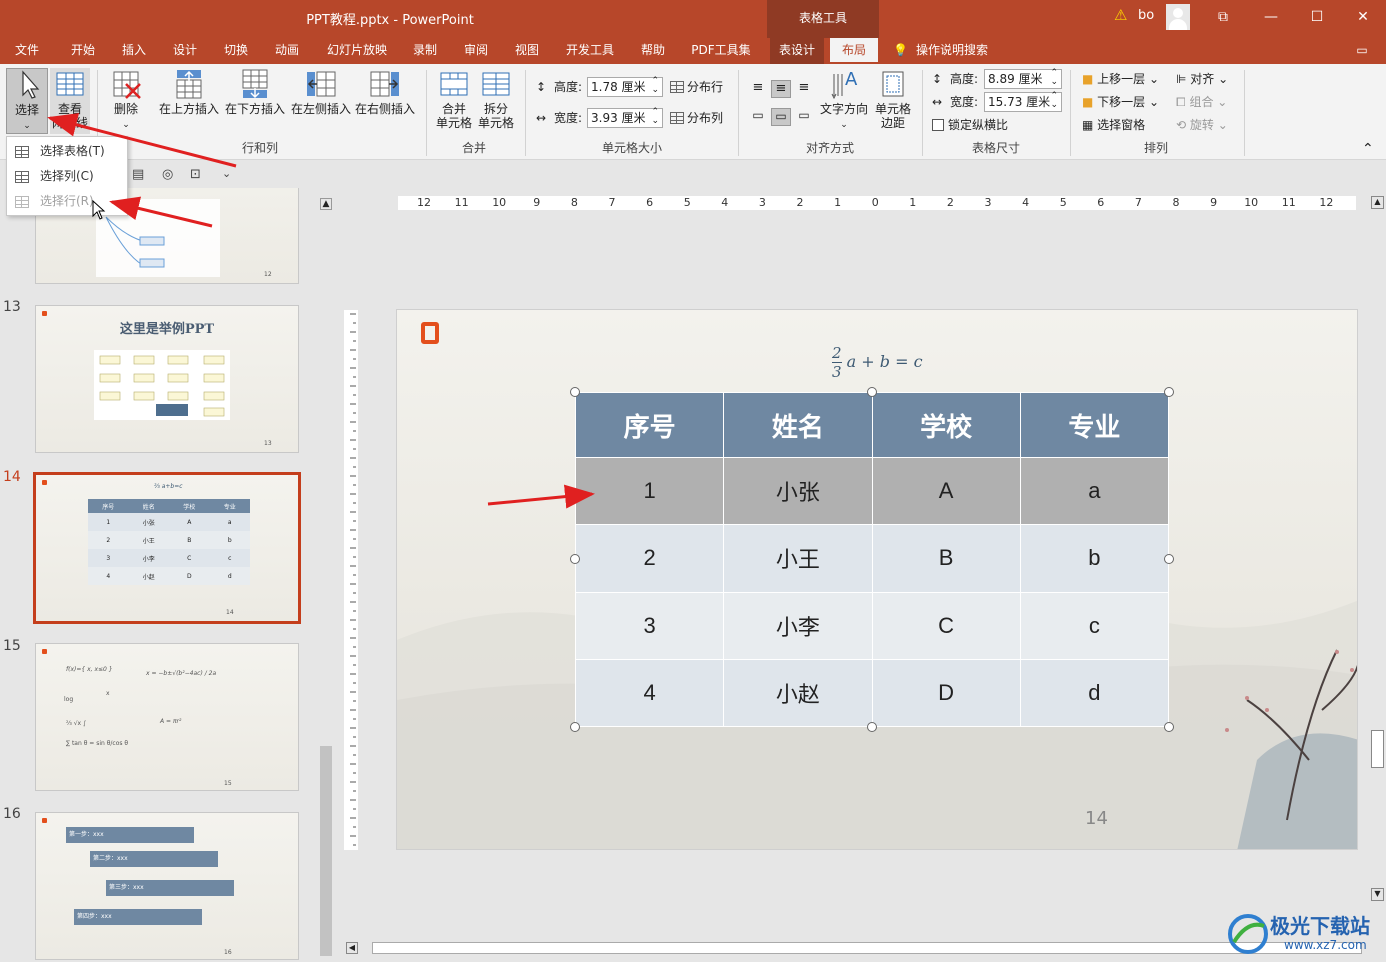 The width and height of the screenshot is (1386, 962). I want to click on table-cell: 4, so click(649, 693).